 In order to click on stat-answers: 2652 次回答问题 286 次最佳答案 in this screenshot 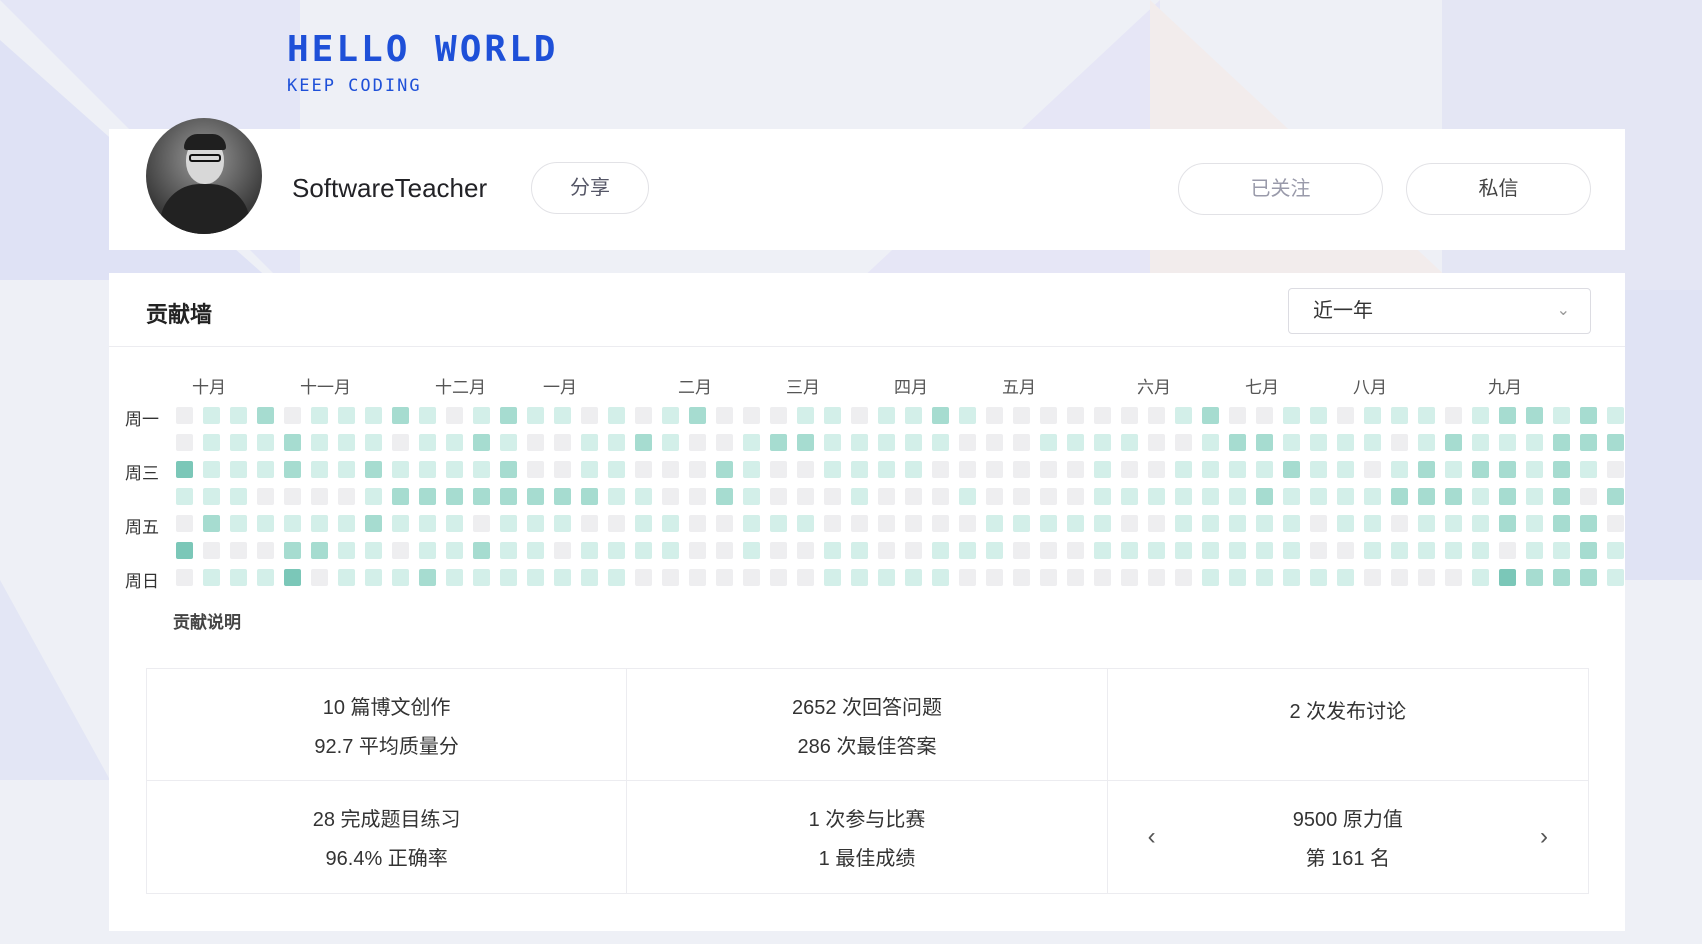, I will do `click(867, 725)`.